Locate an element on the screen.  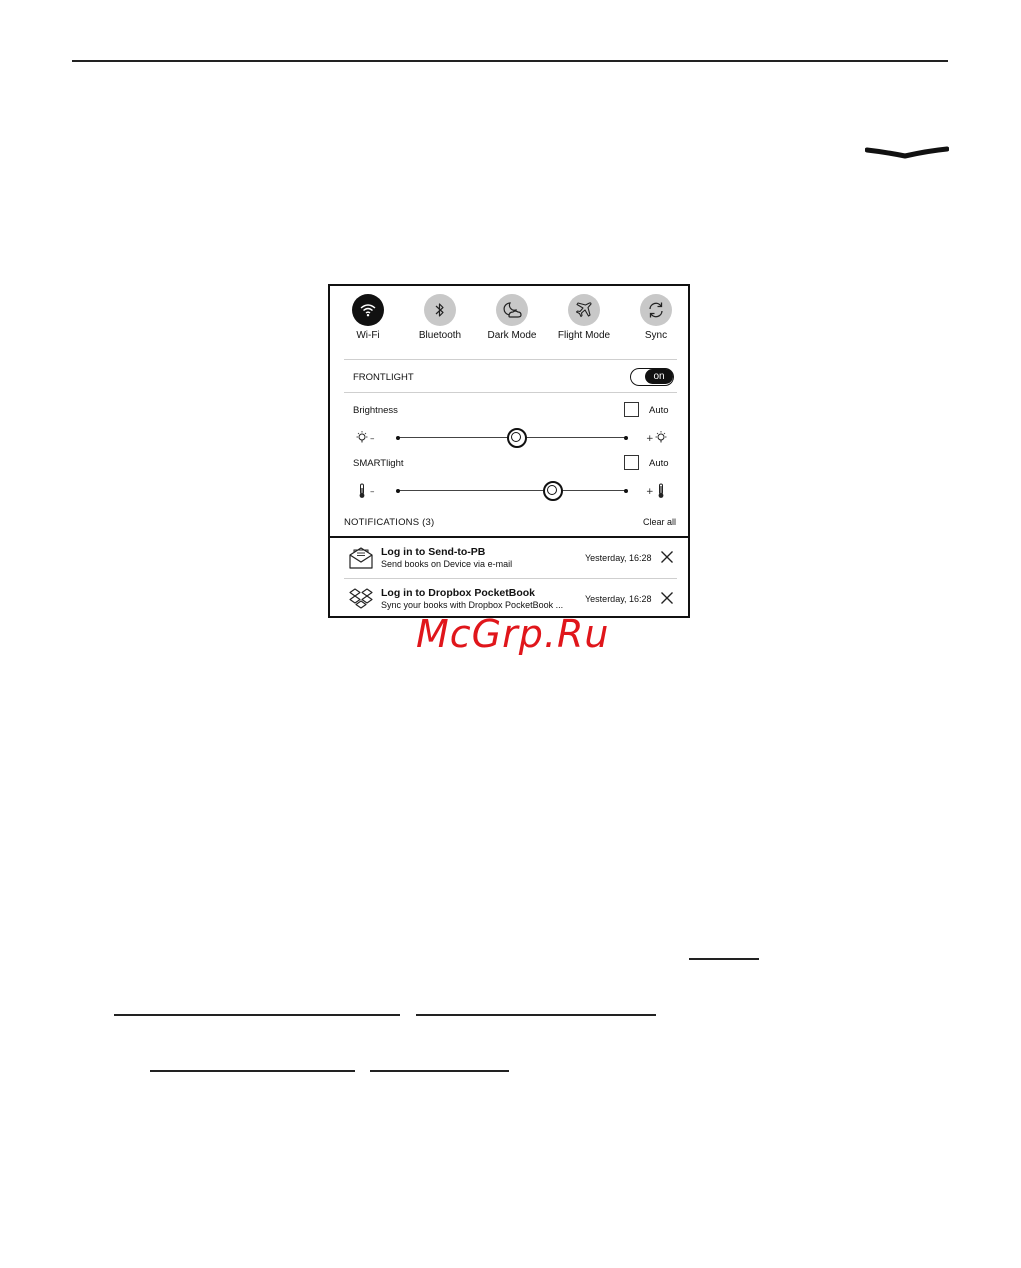
clear-all-button: Clear all is located at coordinates (659, 522).